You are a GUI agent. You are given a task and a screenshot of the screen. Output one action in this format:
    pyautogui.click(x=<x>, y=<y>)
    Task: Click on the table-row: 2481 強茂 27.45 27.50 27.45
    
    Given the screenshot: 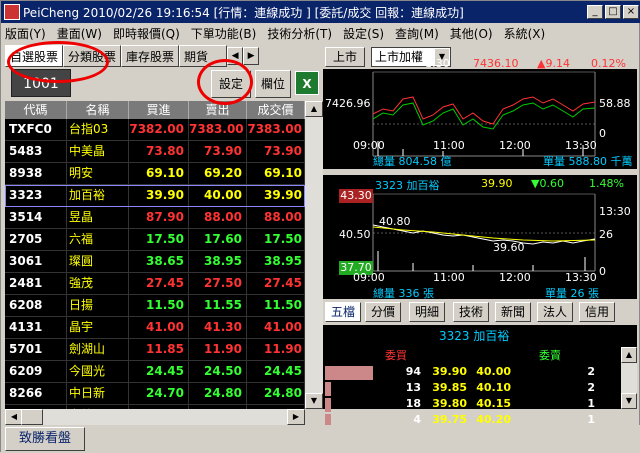 What is the action you would take?
    pyautogui.click(x=155, y=284)
    